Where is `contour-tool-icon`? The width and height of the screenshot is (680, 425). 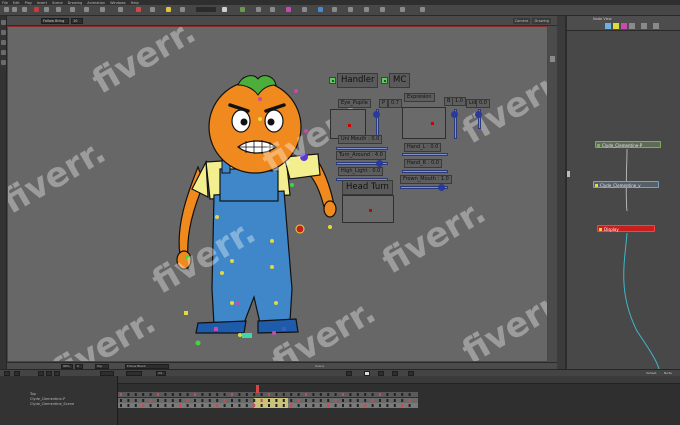
contour-tool-icon is located at coordinates (14, 9).